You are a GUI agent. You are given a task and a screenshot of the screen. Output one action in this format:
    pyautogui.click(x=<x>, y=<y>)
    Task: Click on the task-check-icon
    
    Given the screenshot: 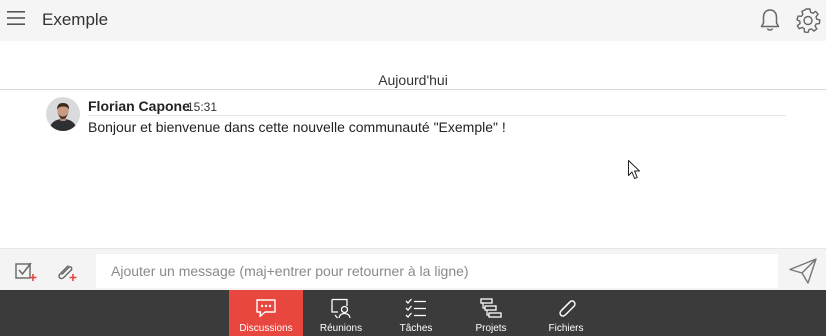 What is the action you would take?
    pyautogui.click(x=26, y=271)
    